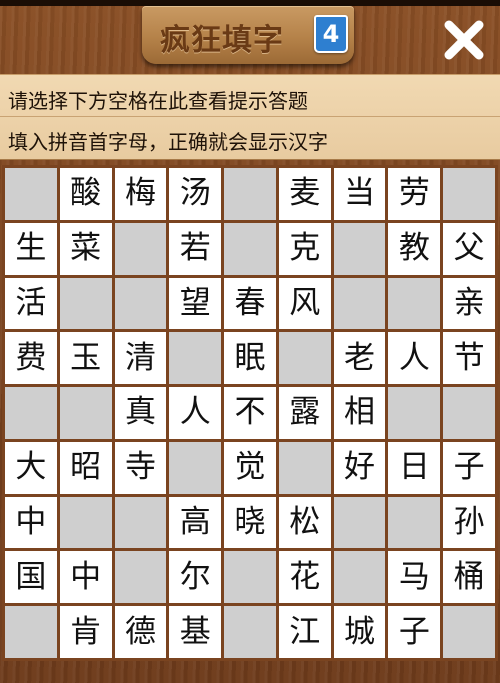 The width and height of the screenshot is (500, 683). What do you see at coordinates (140, 194) in the screenshot?
I see `letter-cell: 梅` at bounding box center [140, 194].